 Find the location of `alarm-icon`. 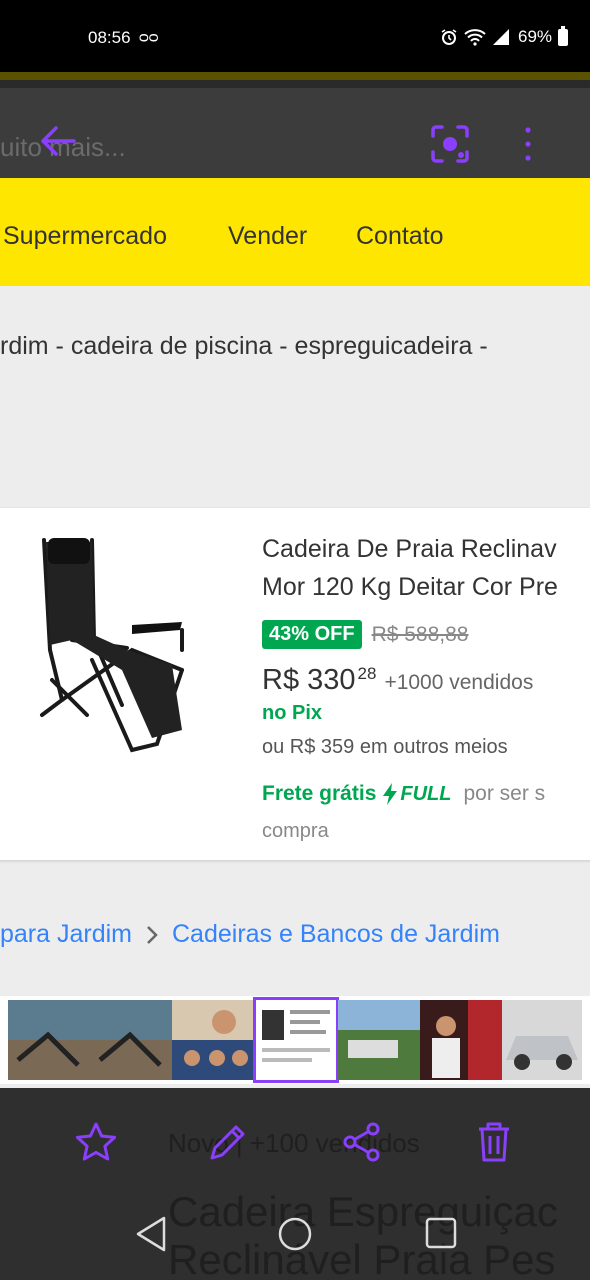

alarm-icon is located at coordinates (449, 37).